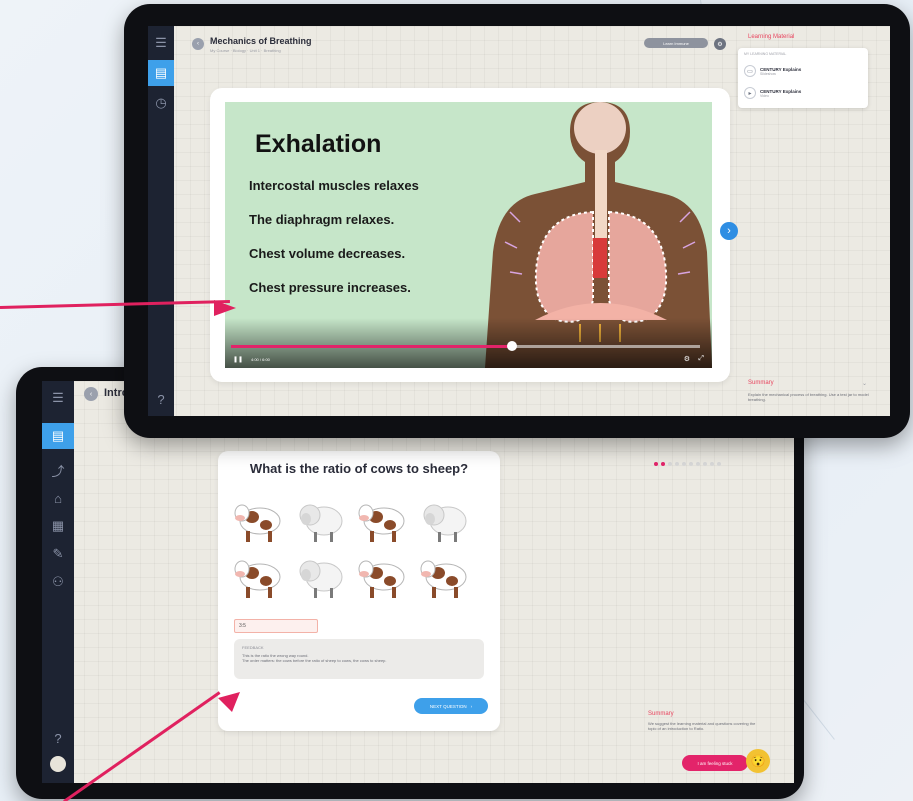 The height and width of the screenshot is (801, 913). What do you see at coordinates (864, 383) in the screenshot?
I see `chevron-down-icon: ⌄` at bounding box center [864, 383].